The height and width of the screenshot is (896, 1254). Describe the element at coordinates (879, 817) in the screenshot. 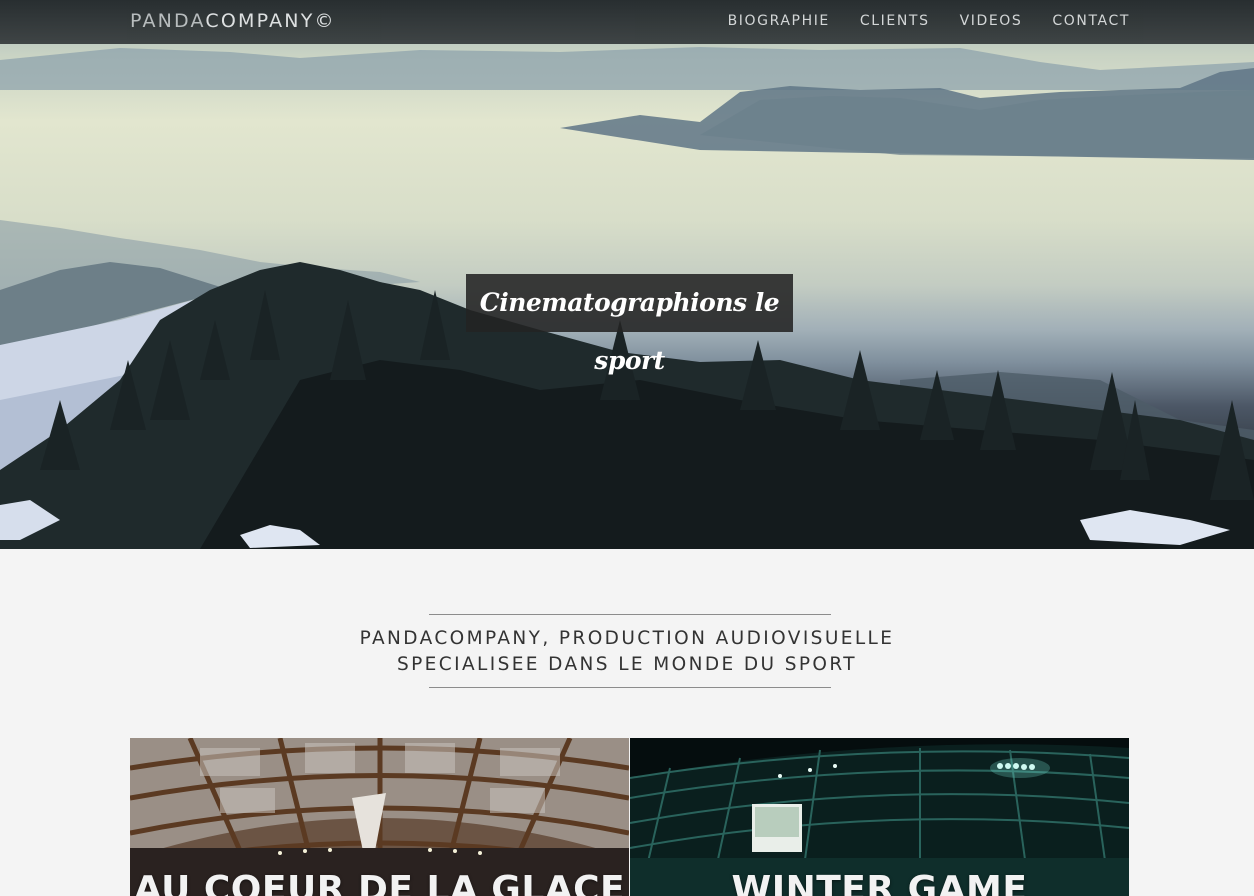

I see `video-card-winter-game: WINTER GAME` at that location.